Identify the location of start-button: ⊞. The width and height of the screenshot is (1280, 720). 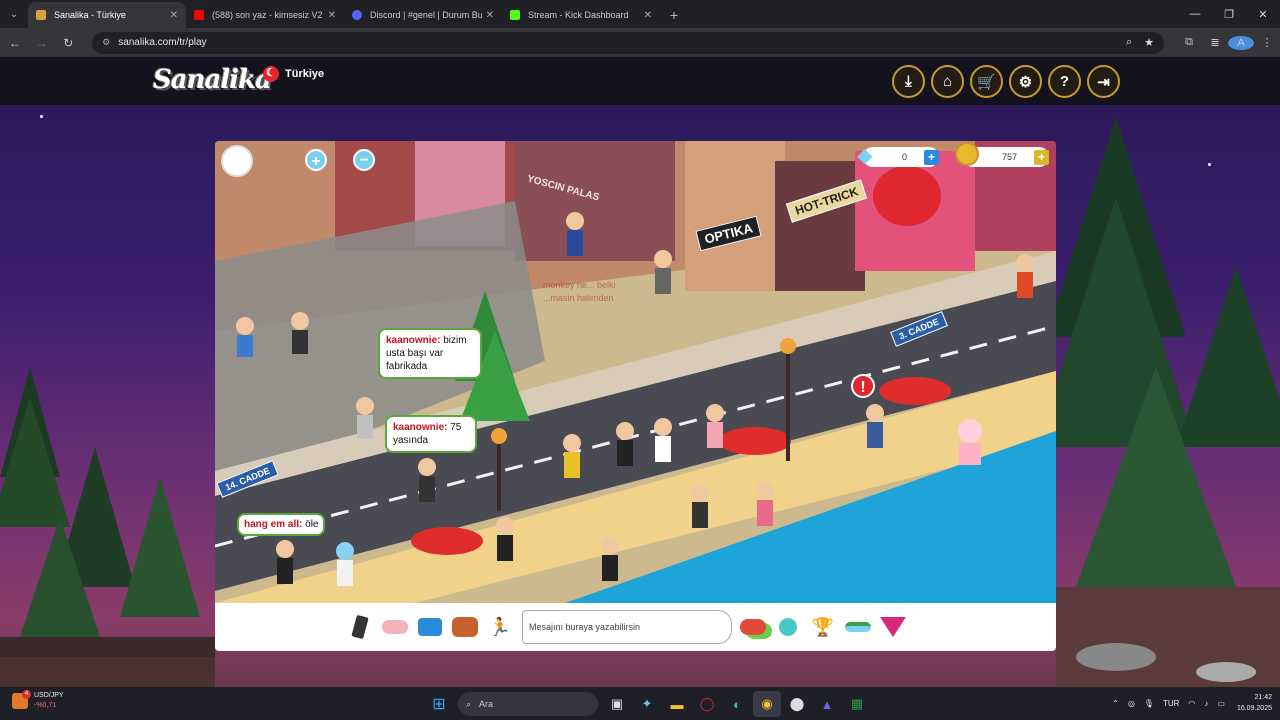
(439, 704).